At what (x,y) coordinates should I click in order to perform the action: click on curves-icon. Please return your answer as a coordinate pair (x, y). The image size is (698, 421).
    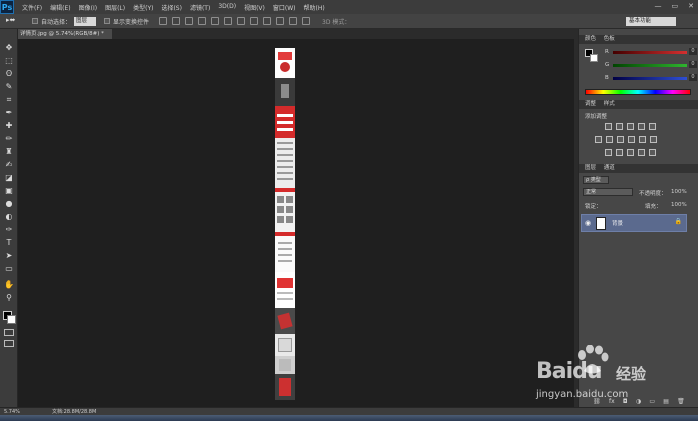
    Looking at the image, I should click on (630, 126).